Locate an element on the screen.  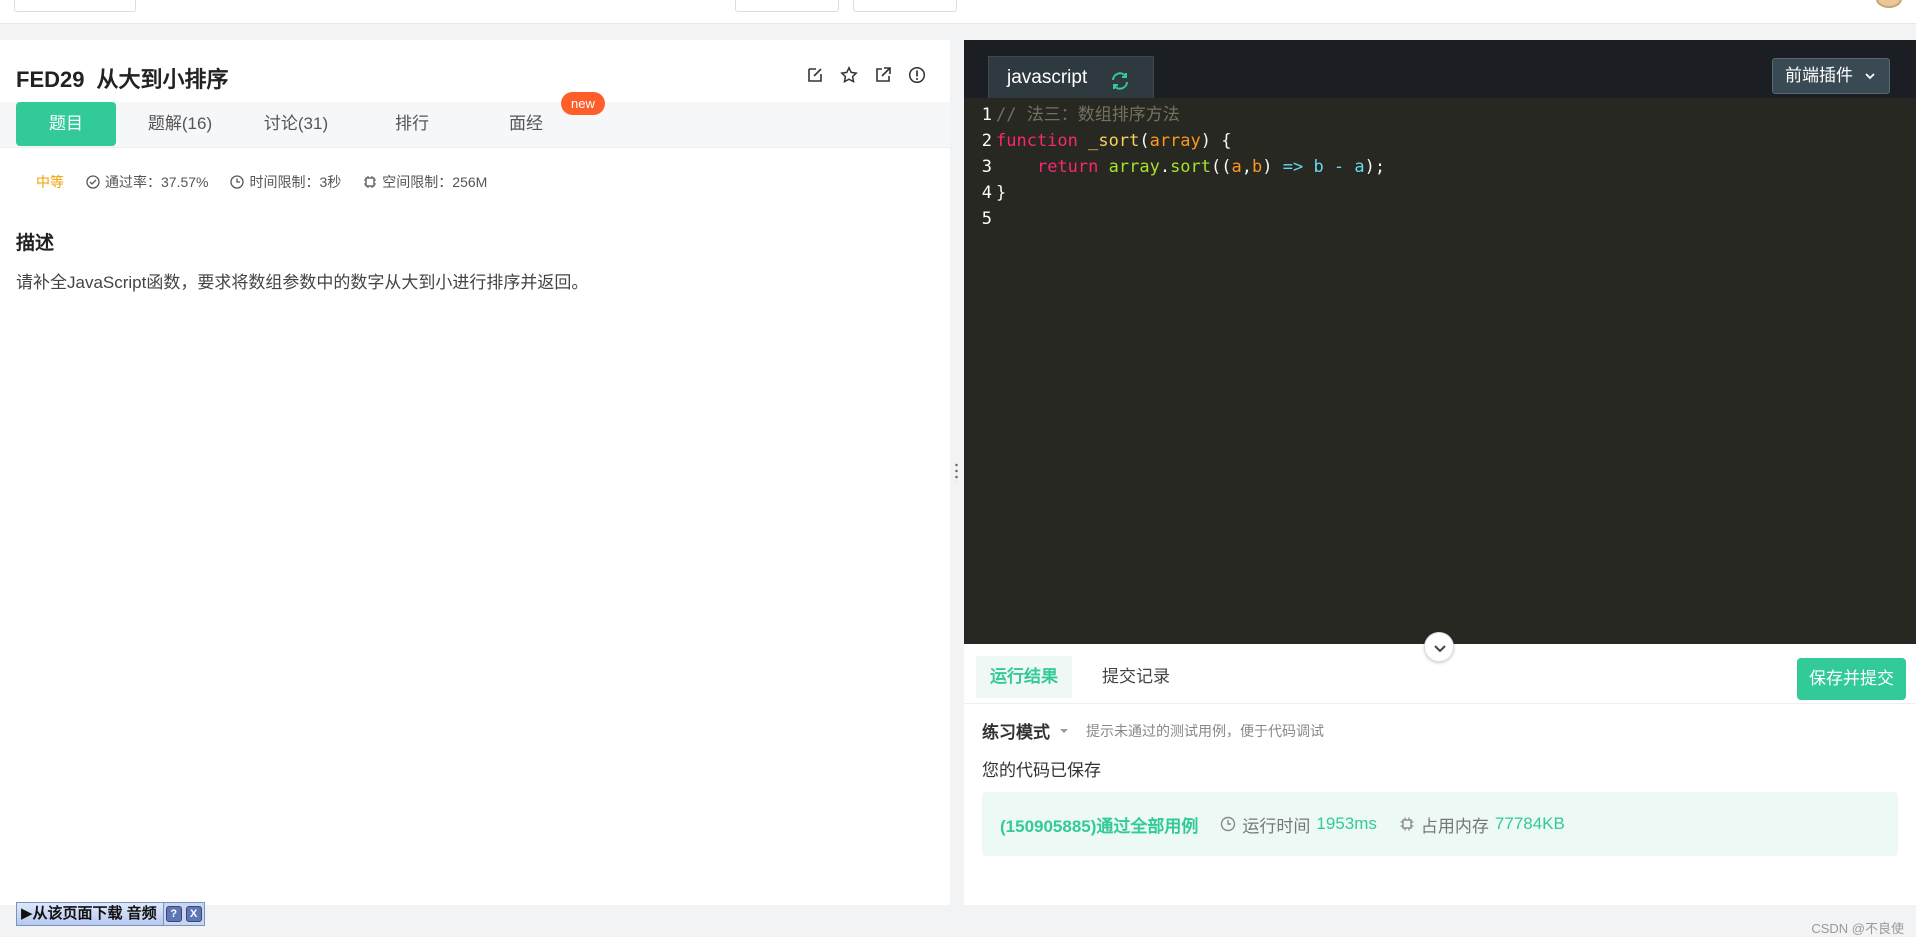
question-tabs: 题目 题解(16) 讨论(31) 排行 面经 is located at coordinates (475, 125).